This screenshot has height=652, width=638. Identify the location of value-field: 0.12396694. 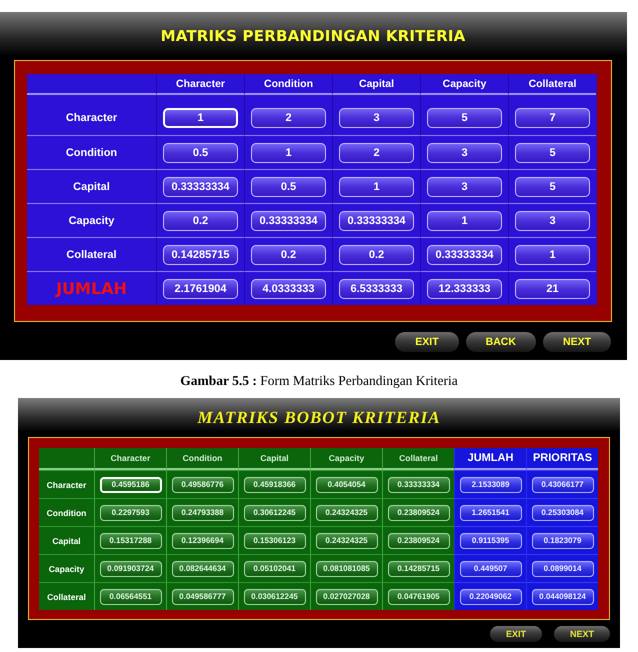
(203, 540).